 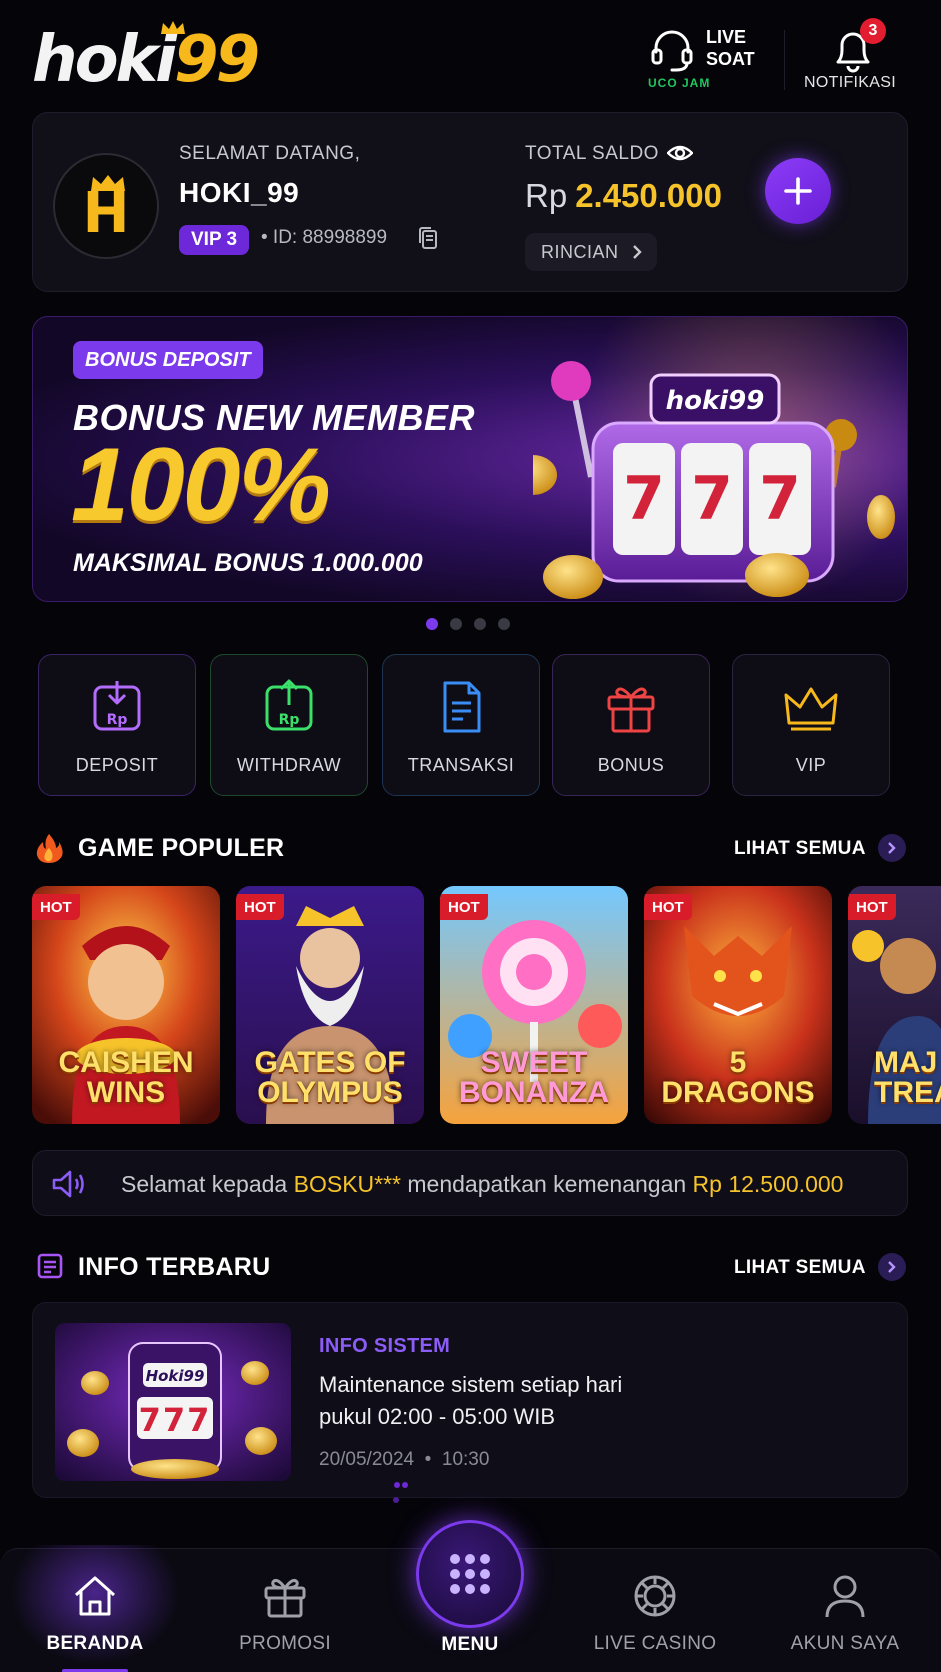 What do you see at coordinates (285, 1643) in the screenshot?
I see `nav-promotions-label: PROMOSI` at bounding box center [285, 1643].